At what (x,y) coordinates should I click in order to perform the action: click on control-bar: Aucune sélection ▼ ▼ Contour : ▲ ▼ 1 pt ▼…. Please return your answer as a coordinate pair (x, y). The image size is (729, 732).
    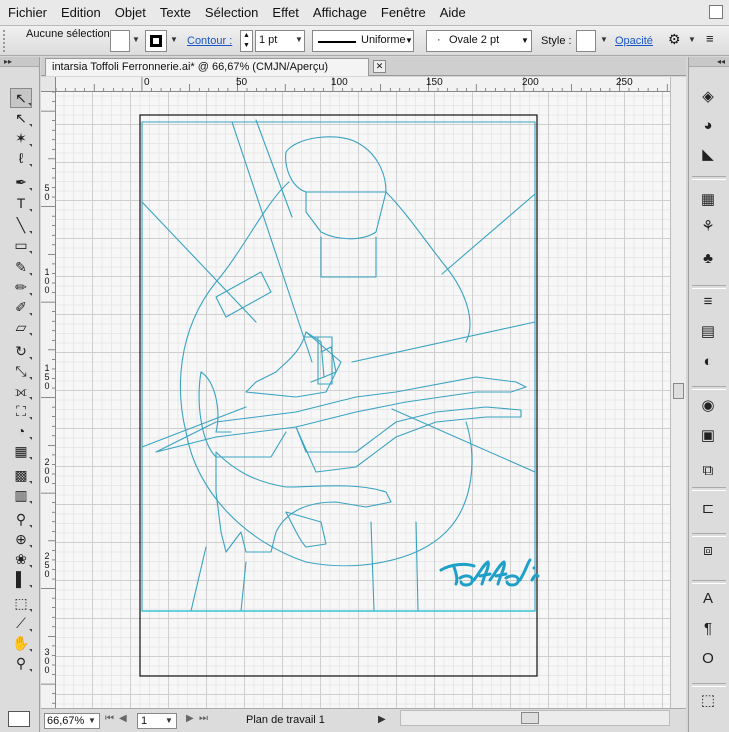
    Looking at the image, I should click on (364, 41).